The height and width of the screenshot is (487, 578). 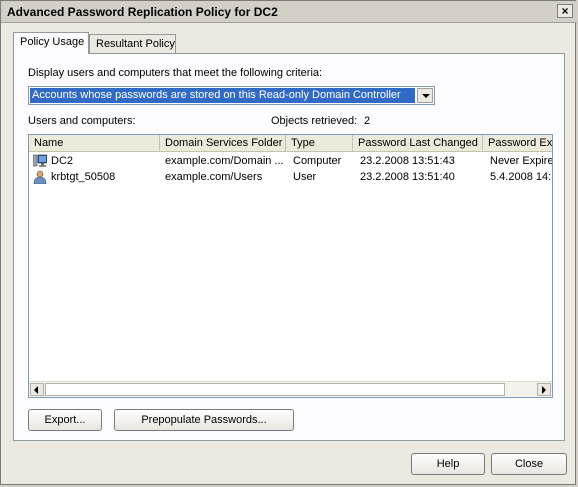 What do you see at coordinates (214, 177) in the screenshot?
I see `row-folder: example.com/Users` at bounding box center [214, 177].